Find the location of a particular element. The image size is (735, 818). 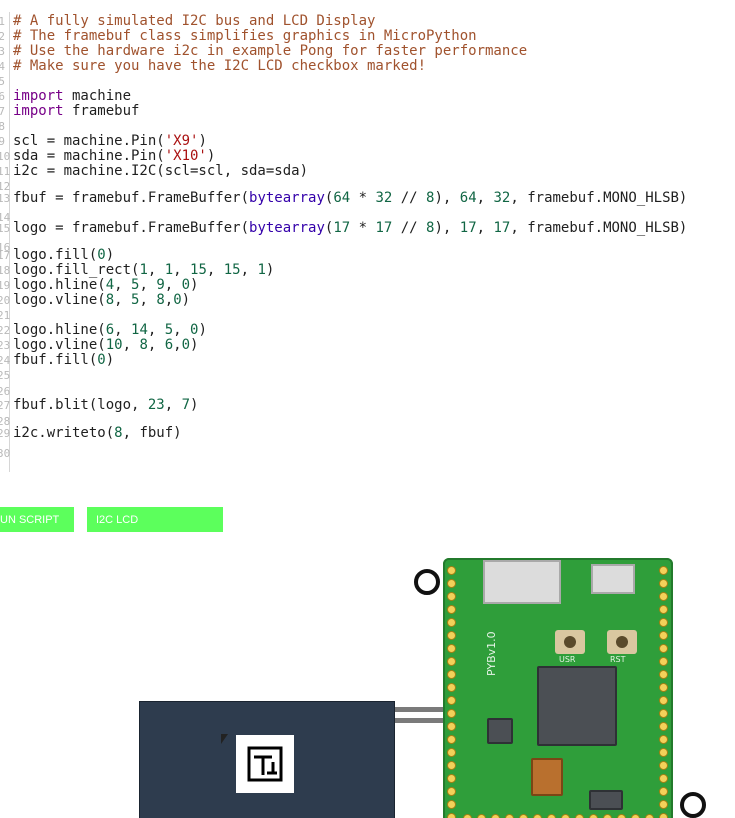

code-text: import machine is located at coordinates (72, 96).